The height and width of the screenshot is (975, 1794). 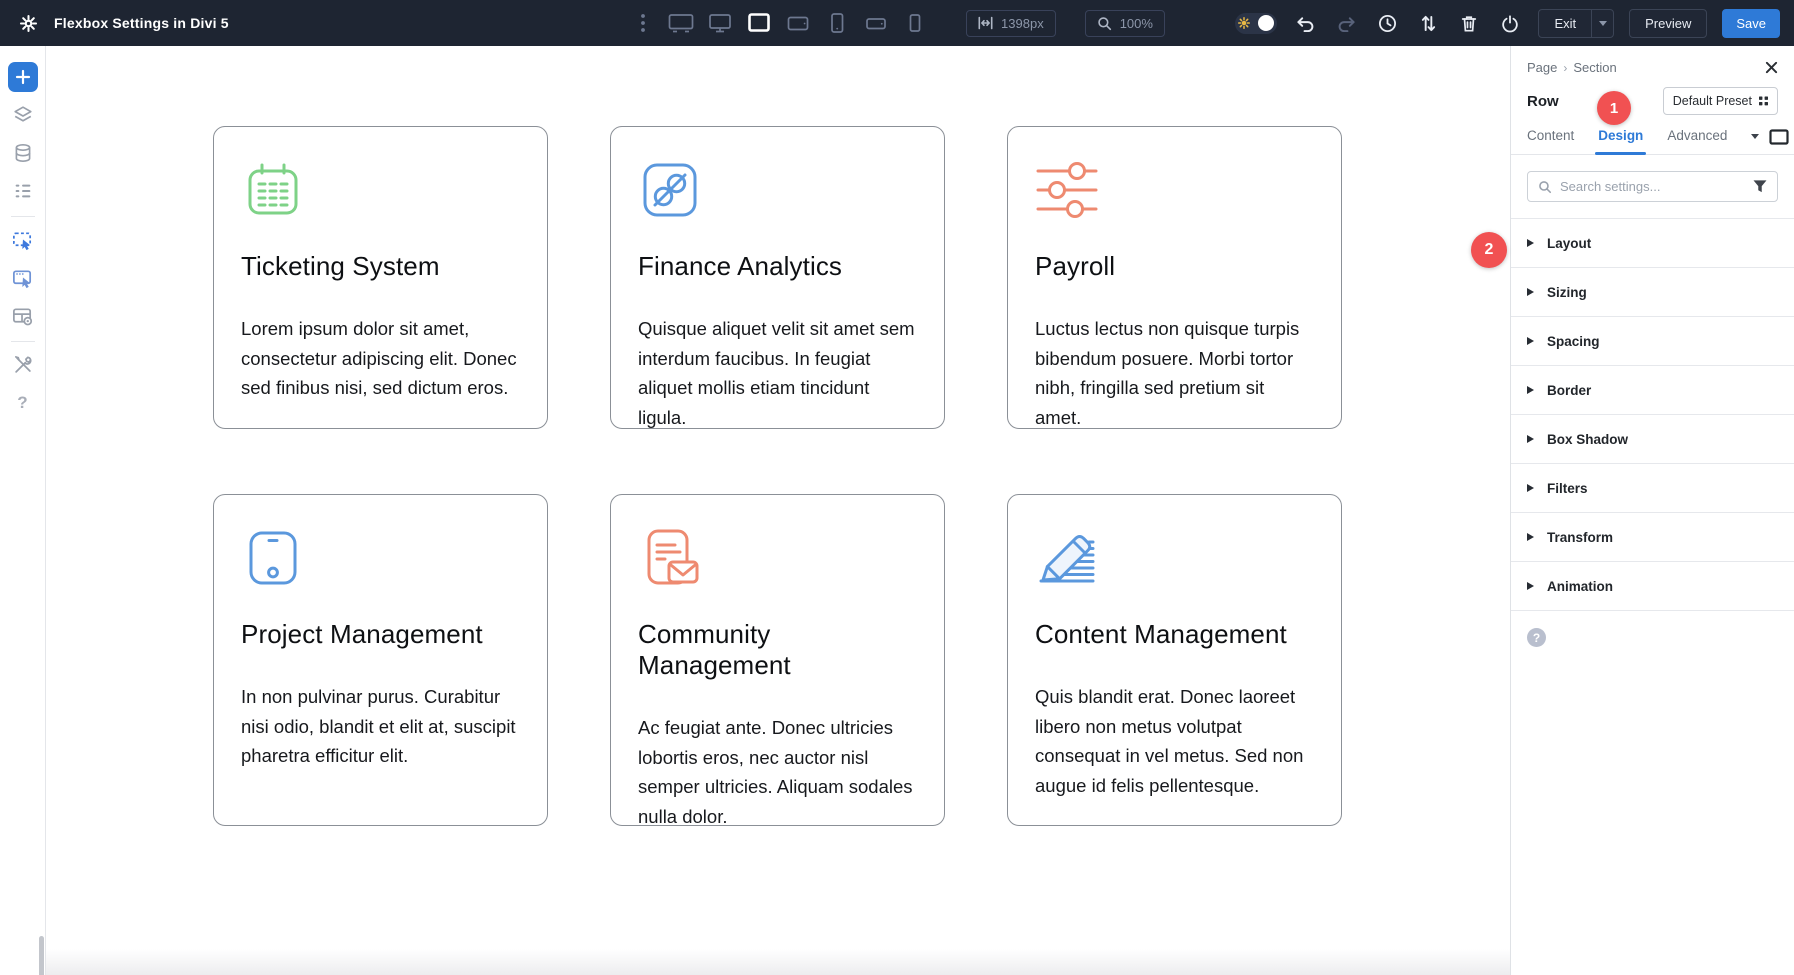 I want to click on section-sizing: Sizing, so click(x=1652, y=292).